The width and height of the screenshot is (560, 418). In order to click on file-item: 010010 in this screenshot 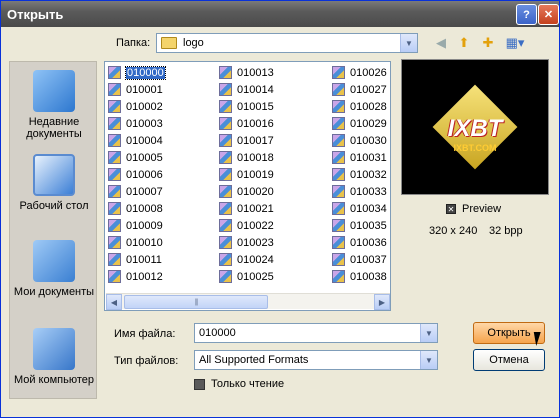, I will do `click(135, 242)`.